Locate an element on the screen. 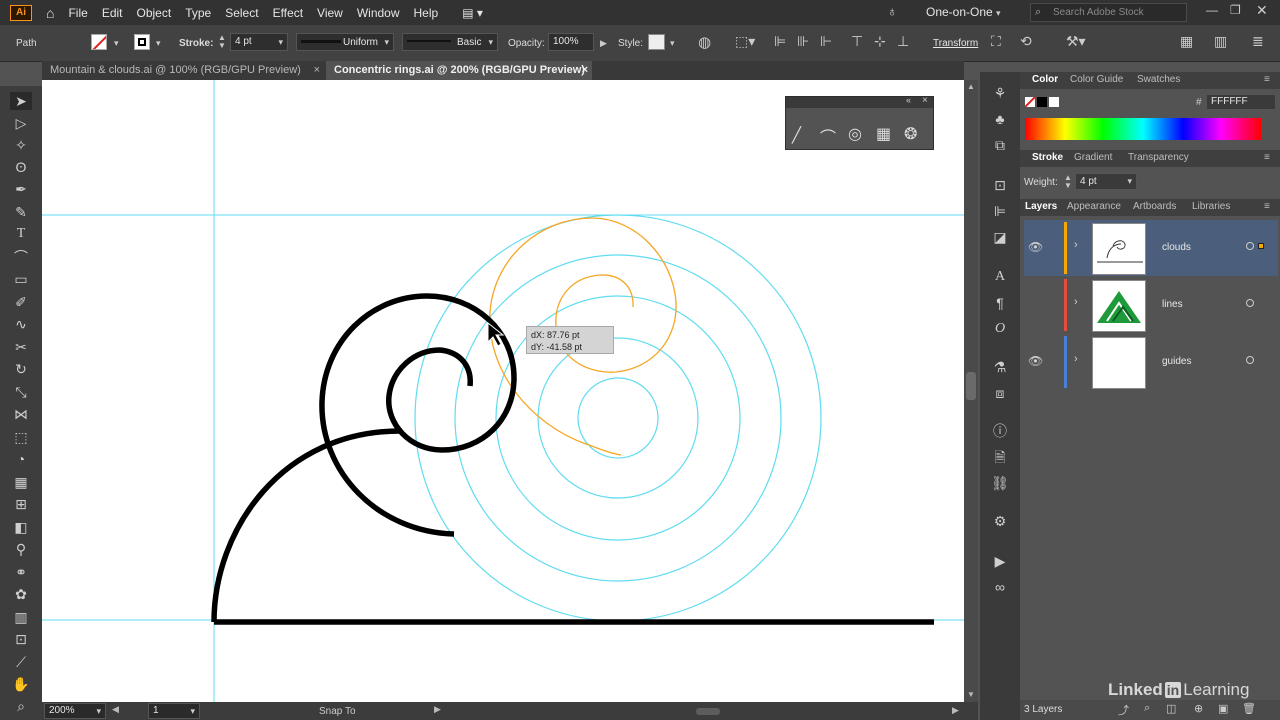 The height and width of the screenshot is (720, 1280). graphic-style-swatch is located at coordinates (656, 42).